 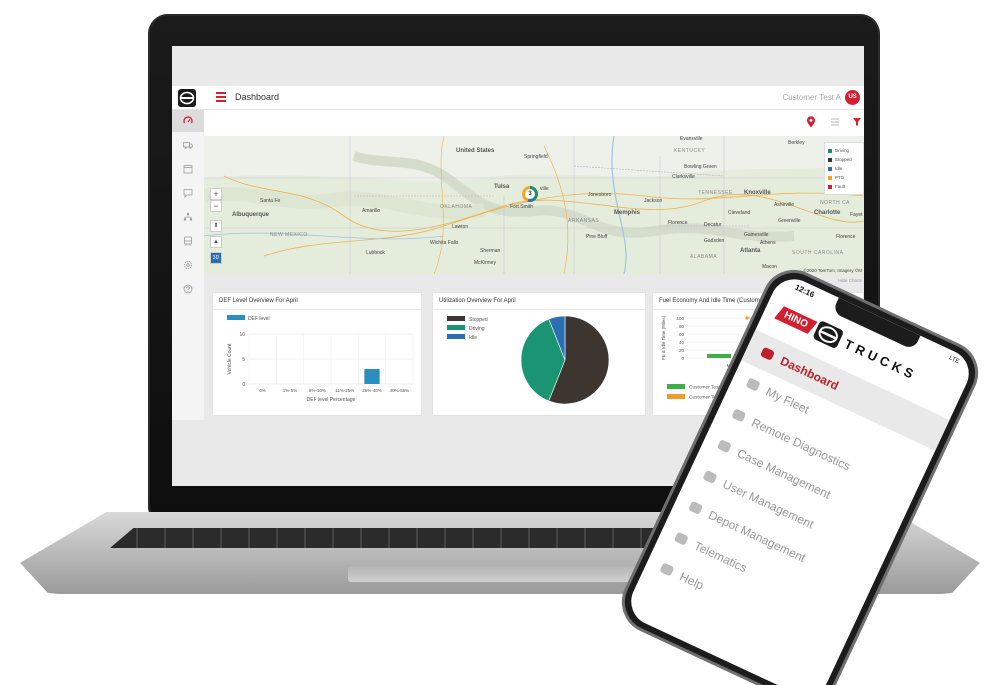 What do you see at coordinates (544, 189) in the screenshot?
I see `map-label-city: ville` at bounding box center [544, 189].